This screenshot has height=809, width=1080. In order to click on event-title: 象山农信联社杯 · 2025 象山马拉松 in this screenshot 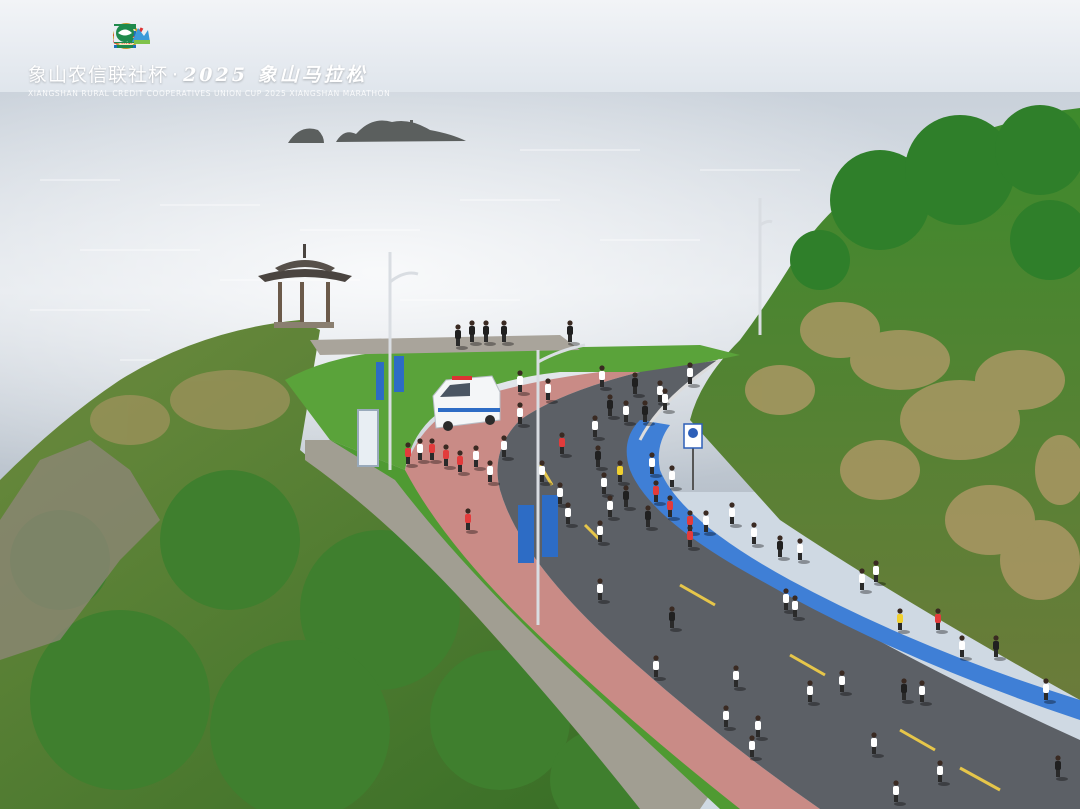, I will do `click(198, 73)`.